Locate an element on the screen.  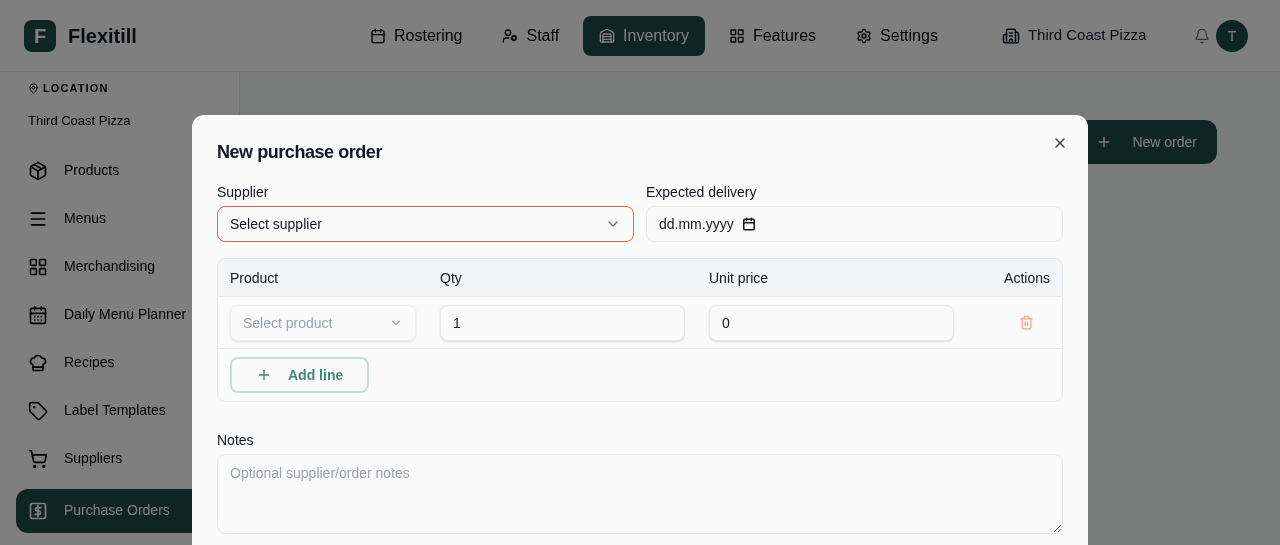
cart-icon is located at coordinates (38, 458).